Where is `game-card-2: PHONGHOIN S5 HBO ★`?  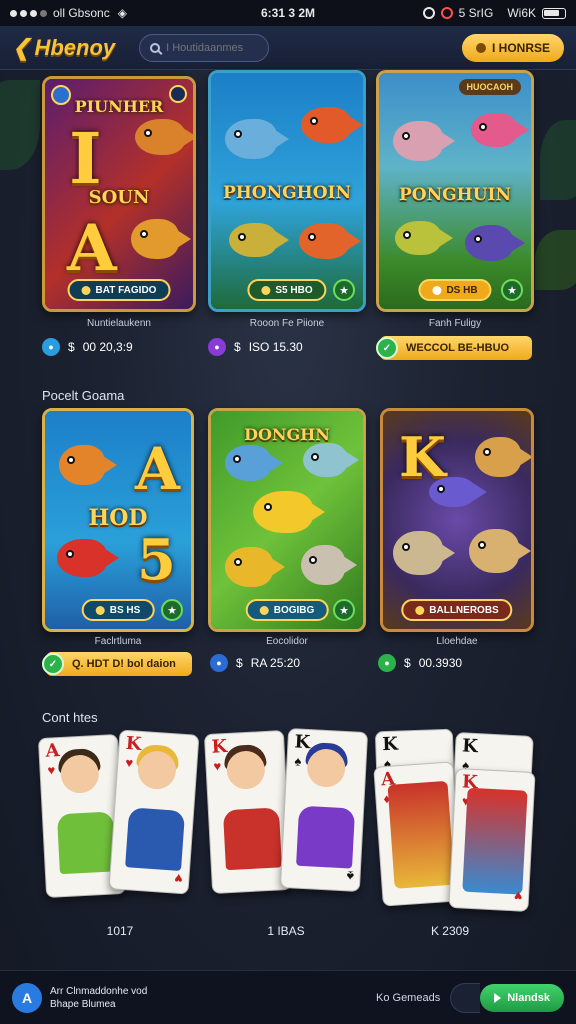
game-card-2: PHONGHOIN S5 HBO ★ is located at coordinates (287, 191).